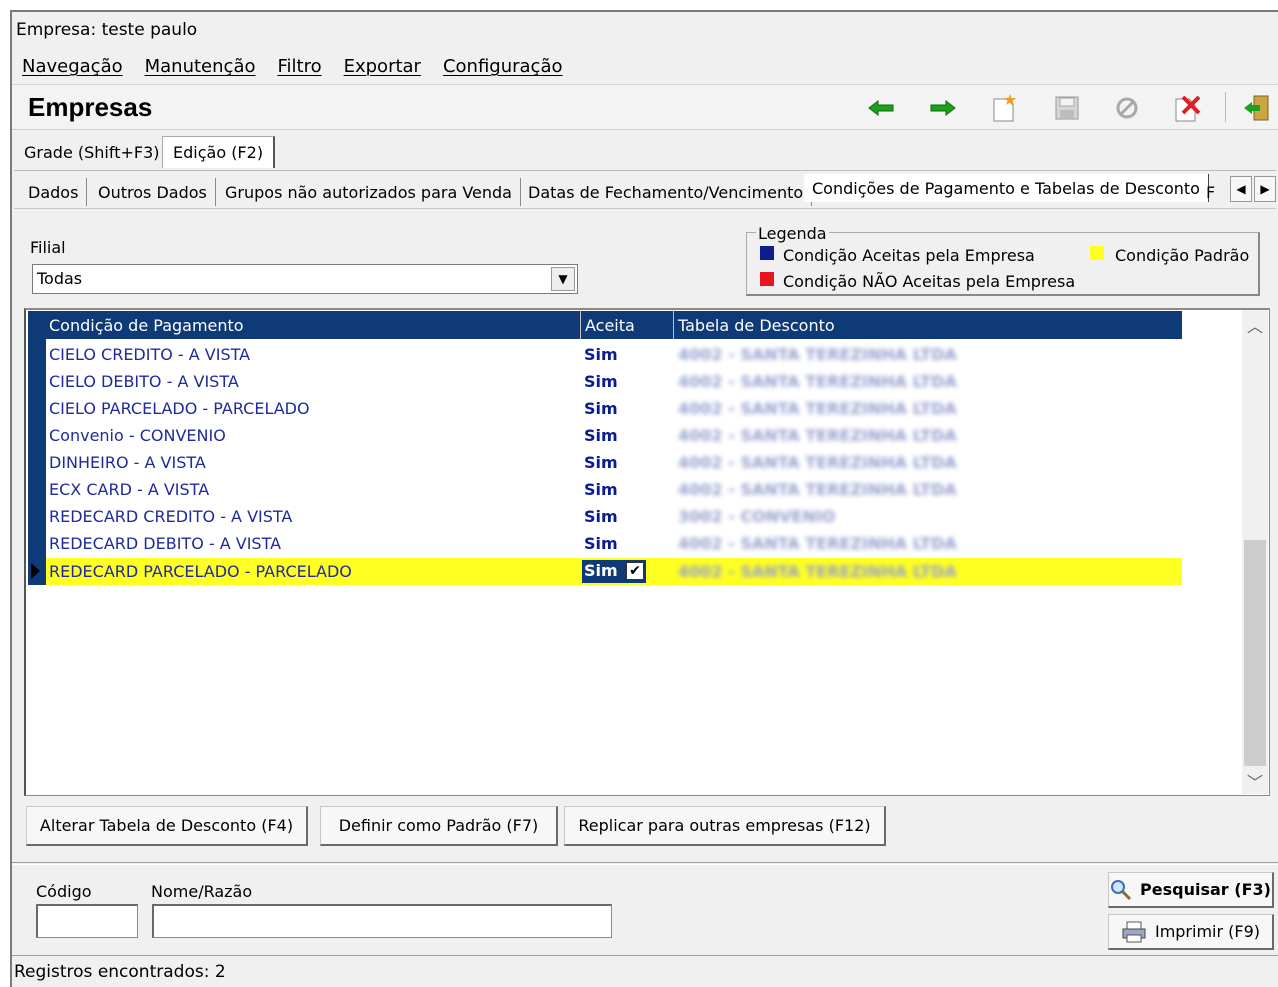 The height and width of the screenshot is (987, 1278). I want to click on row-condicao: REDECARD PARCELADO - PARCELADO, so click(200, 571).